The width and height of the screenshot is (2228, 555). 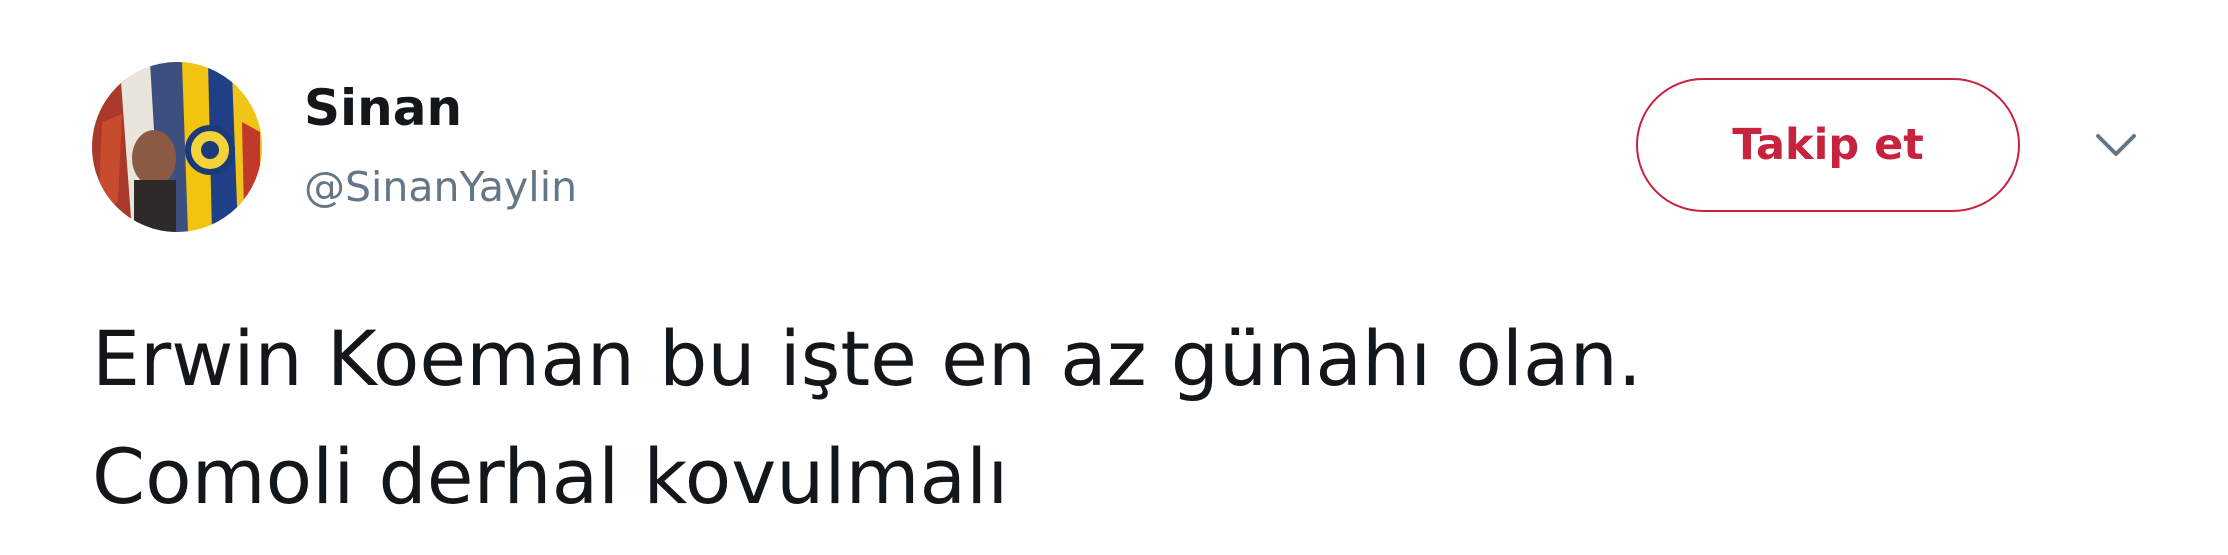 What do you see at coordinates (1828, 145) in the screenshot?
I see `follow-button: Takip et` at bounding box center [1828, 145].